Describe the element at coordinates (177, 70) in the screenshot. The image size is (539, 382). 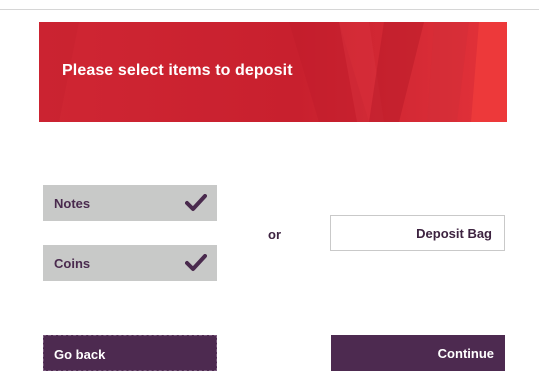
I see `page-title: Please select items to deposit` at that location.